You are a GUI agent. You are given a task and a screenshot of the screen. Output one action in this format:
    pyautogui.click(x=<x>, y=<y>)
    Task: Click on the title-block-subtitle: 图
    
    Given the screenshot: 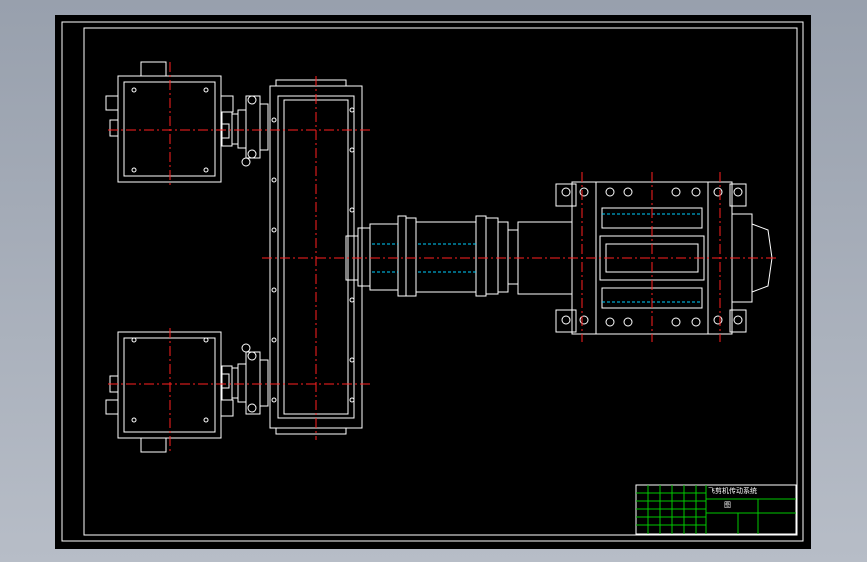 What is the action you would take?
    pyautogui.click(x=727, y=505)
    